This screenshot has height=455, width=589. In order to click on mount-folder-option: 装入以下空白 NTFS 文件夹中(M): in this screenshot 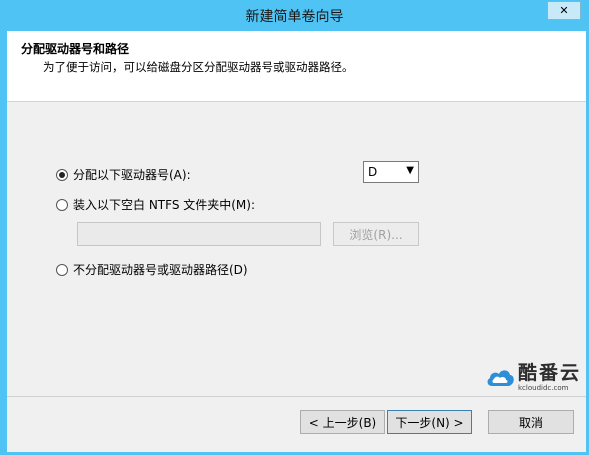, I will do `click(155, 204)`.